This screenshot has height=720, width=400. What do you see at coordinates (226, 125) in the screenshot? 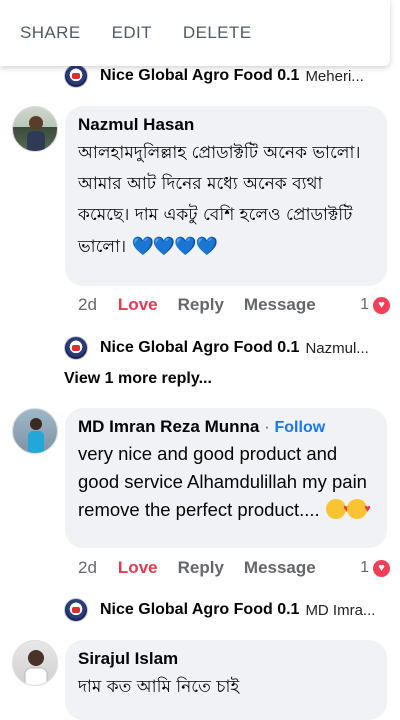
I see `comment-author: Nazmul Hasan` at bounding box center [226, 125].